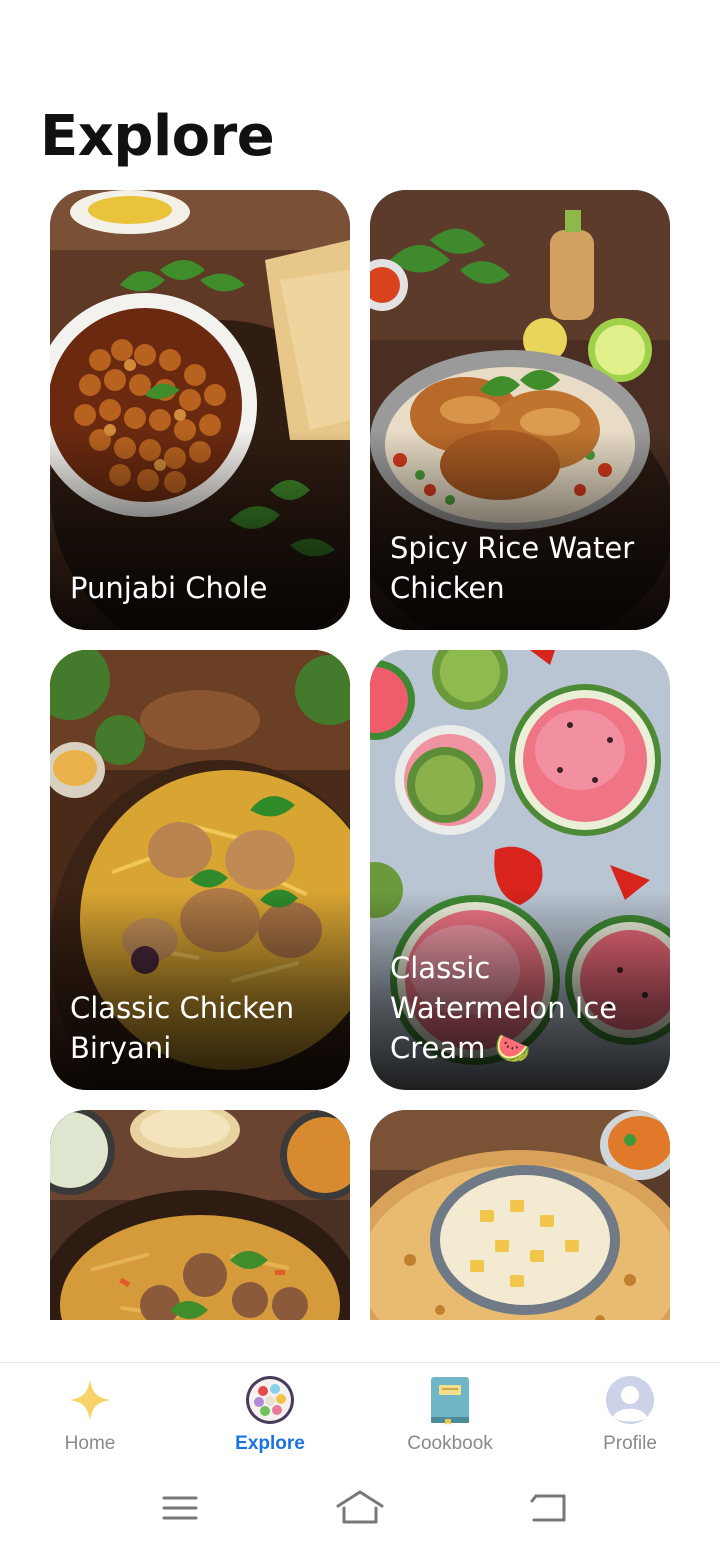  I want to click on home-system-button, so click(360, 1508).